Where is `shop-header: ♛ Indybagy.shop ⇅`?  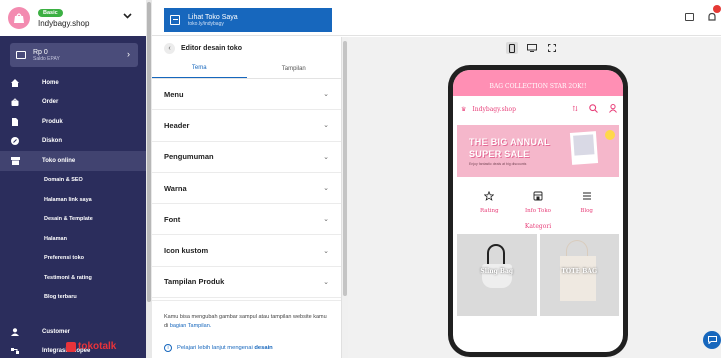 shop-header: ♛ Indybagy.shop ⇅ is located at coordinates (538, 109).